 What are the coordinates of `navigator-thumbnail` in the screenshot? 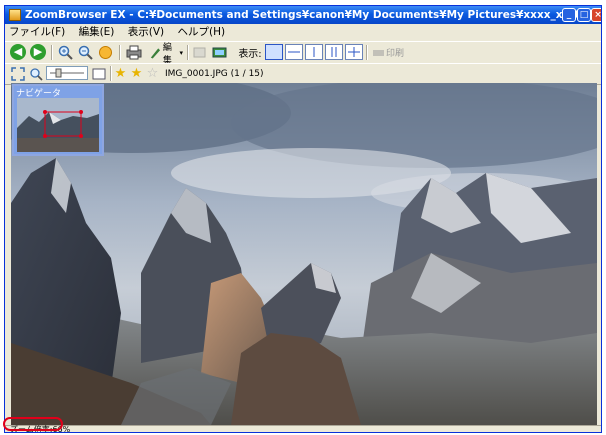 It's located at (58, 125).